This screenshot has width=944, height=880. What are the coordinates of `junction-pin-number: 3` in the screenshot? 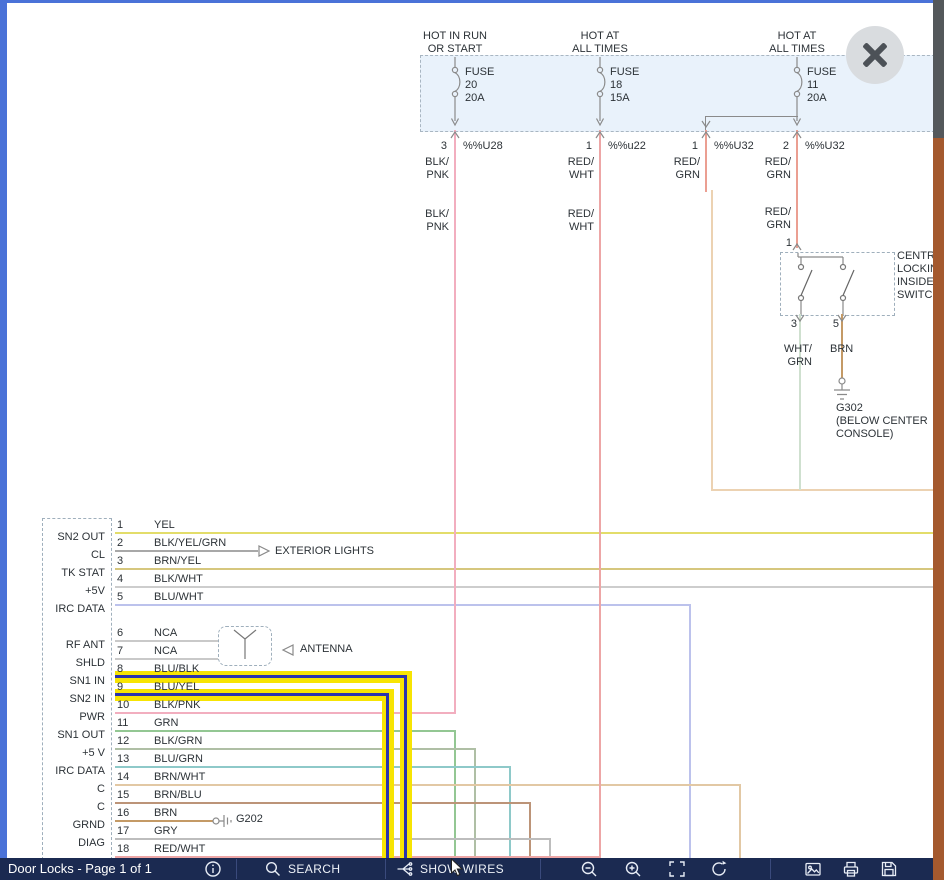 It's located at (443, 146).